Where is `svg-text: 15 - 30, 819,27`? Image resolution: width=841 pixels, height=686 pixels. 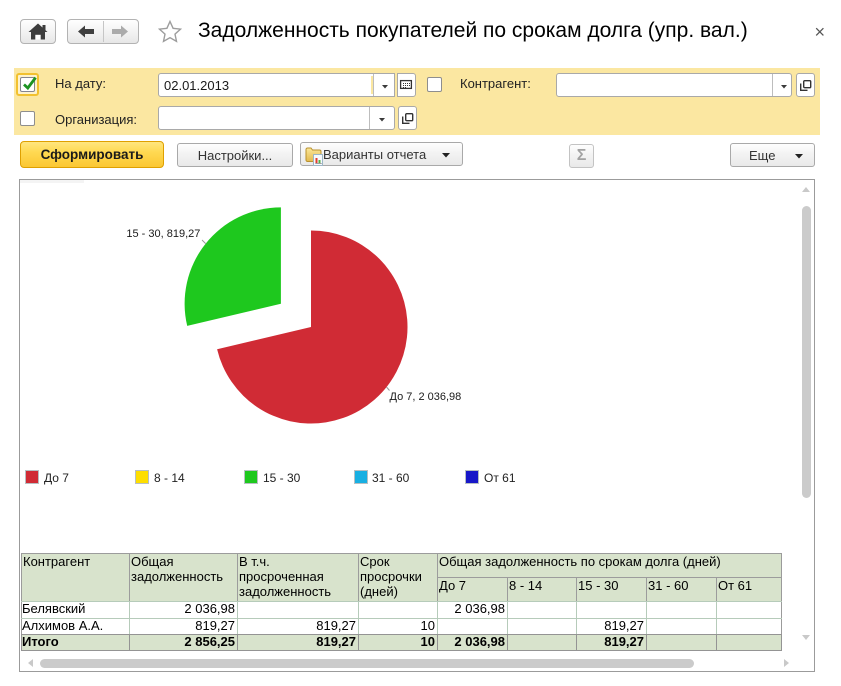 svg-text: 15 - 30, 819,27 is located at coordinates (163, 234).